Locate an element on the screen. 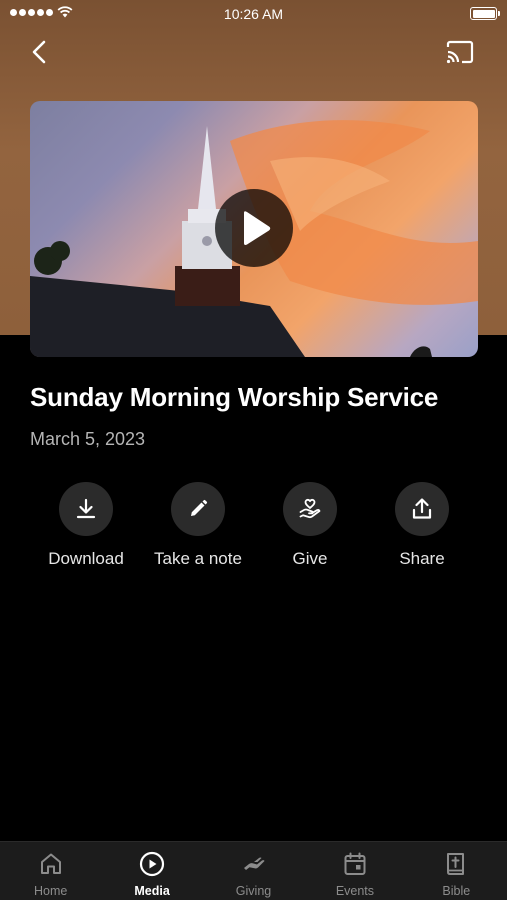 This screenshot has width=507, height=900. cast-icon is located at coordinates (460, 52).